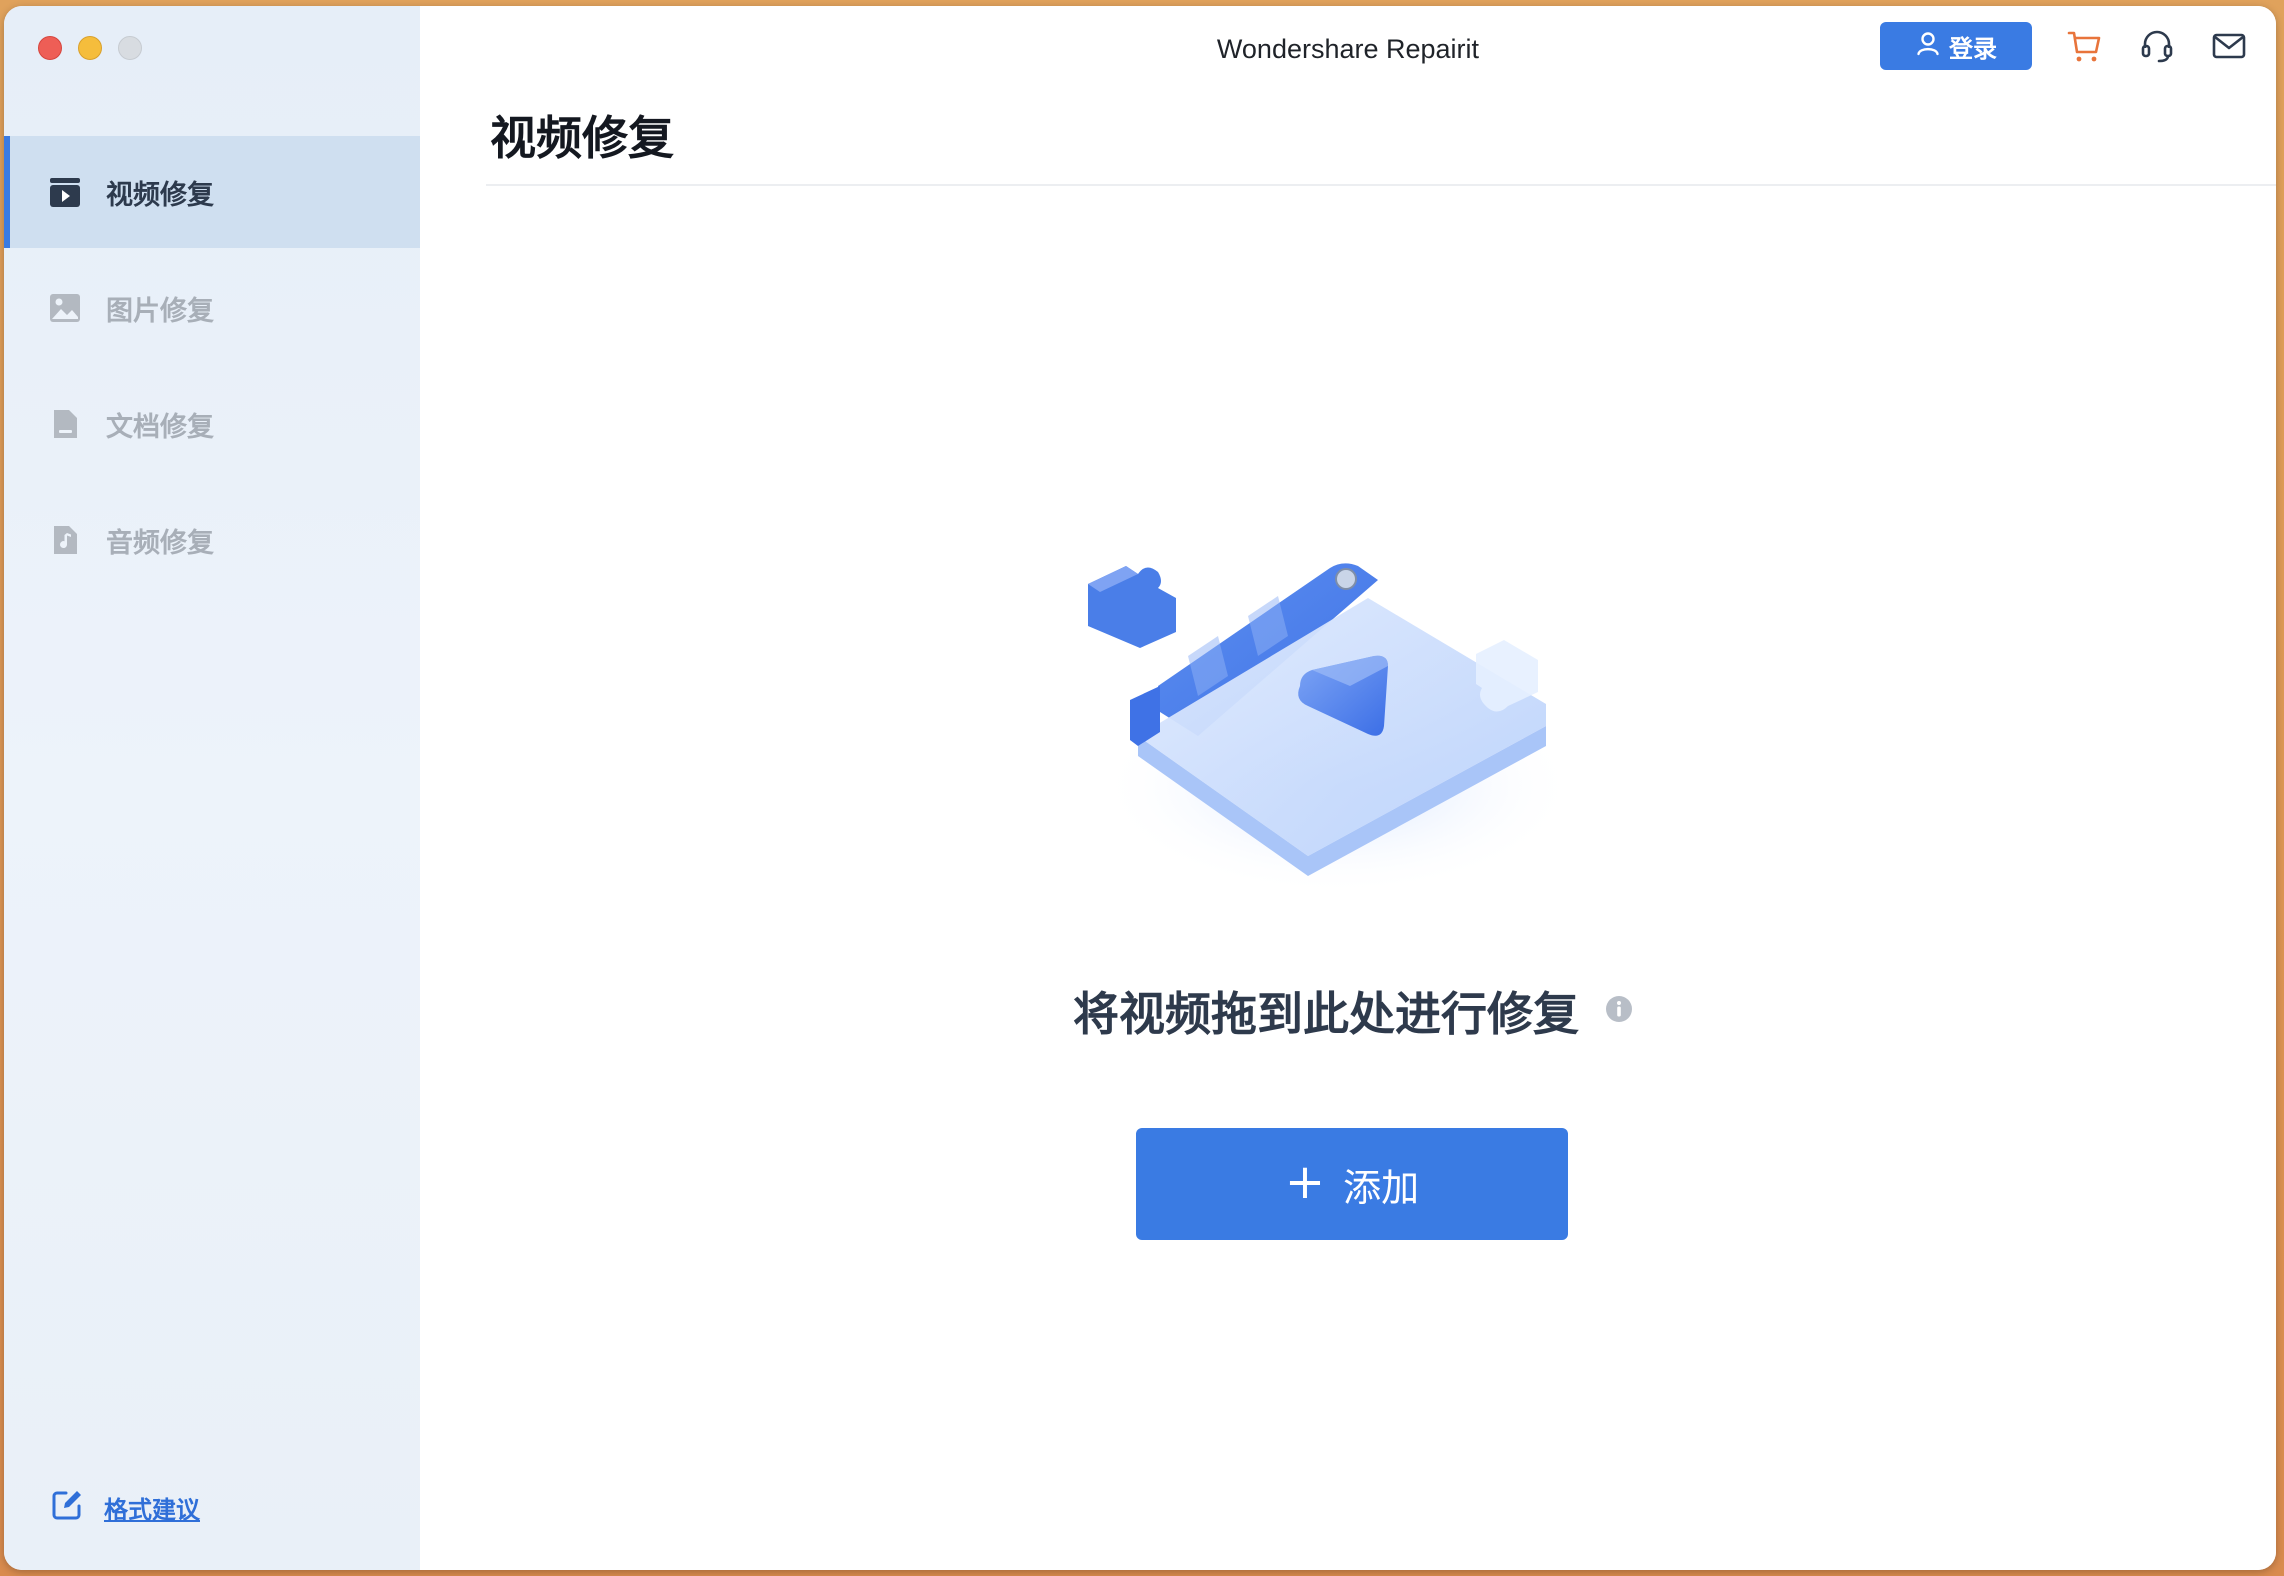 Image resolution: width=2284 pixels, height=1576 pixels. Describe the element at coordinates (2064, 46) in the screenshot. I see `toolbar: 登录` at that location.